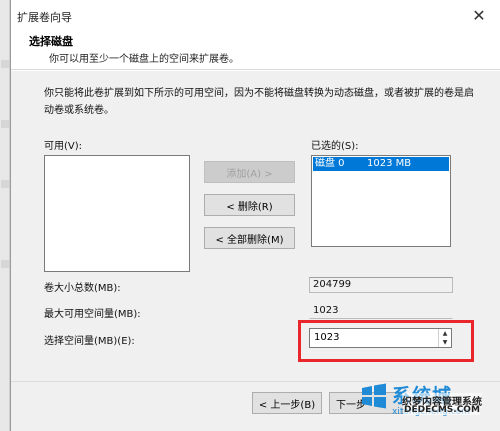 The width and height of the screenshot is (500, 431). What do you see at coordinates (255, 15) in the screenshot?
I see `title-bar: 扩展卷向导 ✕` at bounding box center [255, 15].